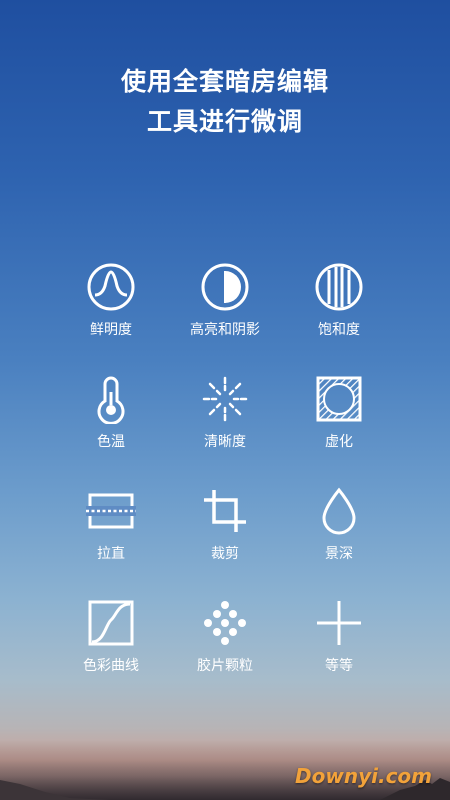 This screenshot has height=800, width=450. I want to click on tool-label: 色温, so click(111, 442).